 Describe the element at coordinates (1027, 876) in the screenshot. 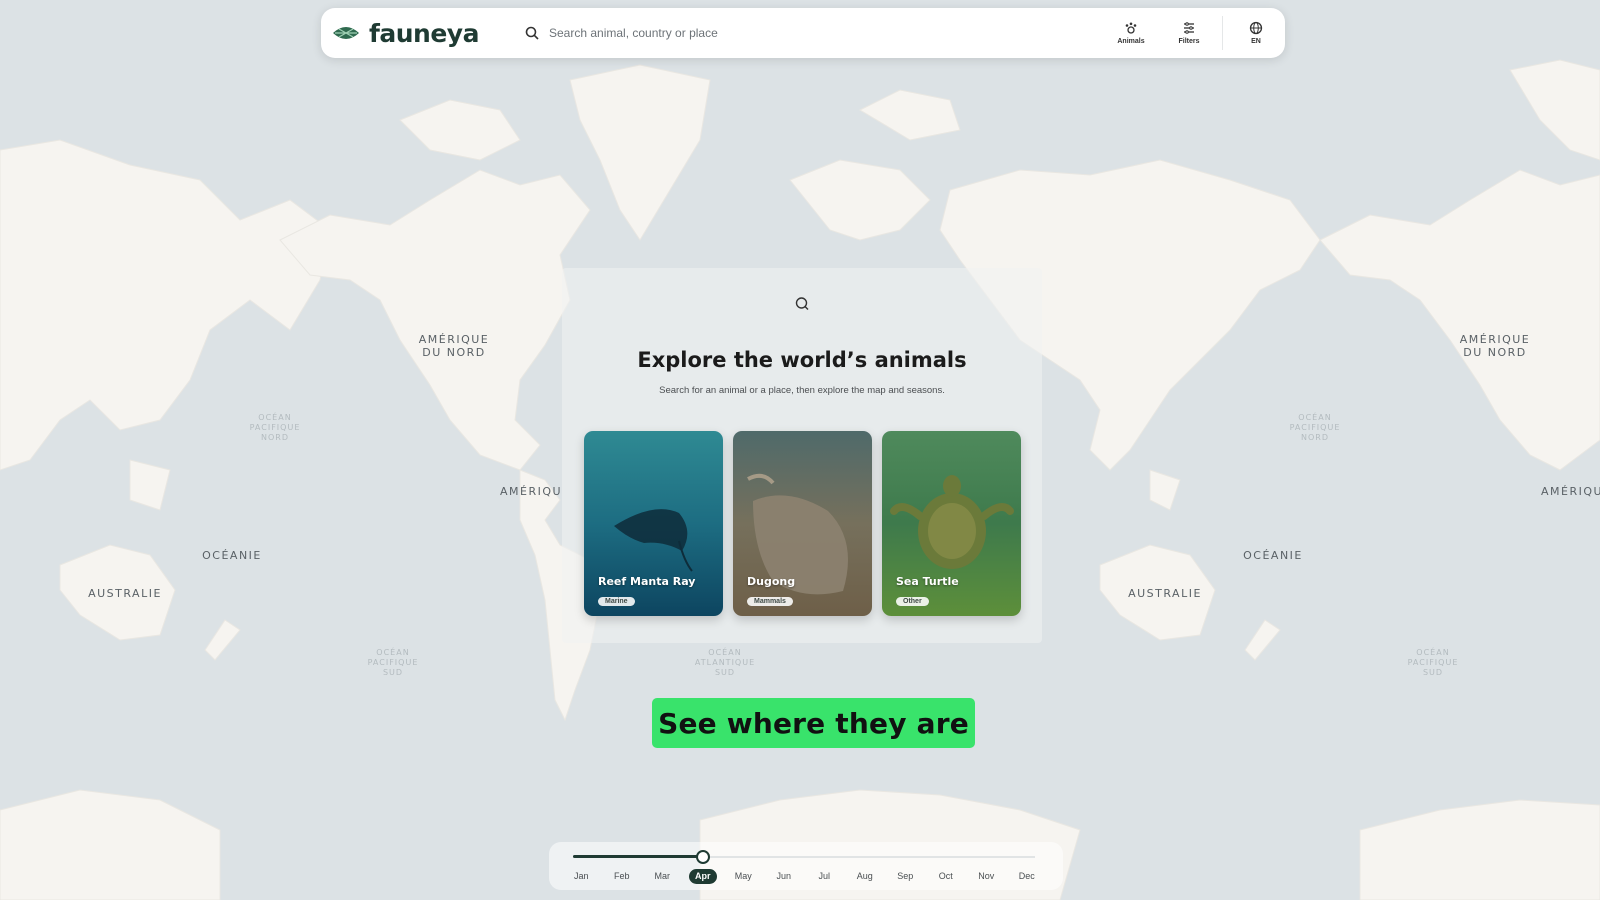

I see `month-dec: Dec` at that location.